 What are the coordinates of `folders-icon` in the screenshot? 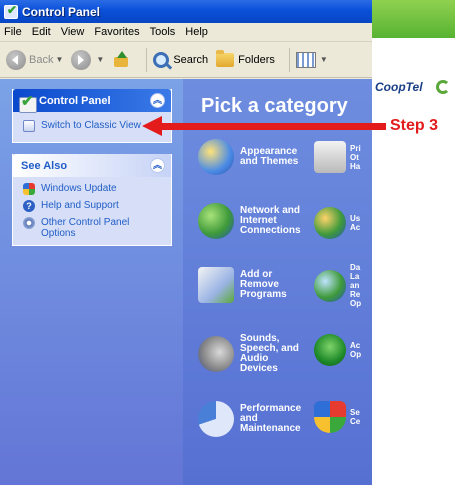 It's located at (225, 58).